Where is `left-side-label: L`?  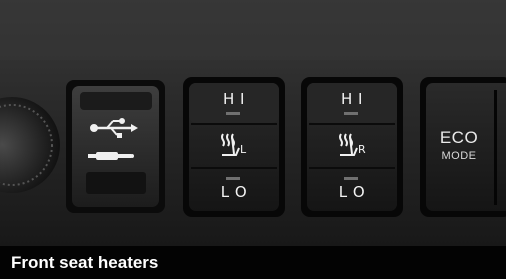 left-side-label: L is located at coordinates (243, 149).